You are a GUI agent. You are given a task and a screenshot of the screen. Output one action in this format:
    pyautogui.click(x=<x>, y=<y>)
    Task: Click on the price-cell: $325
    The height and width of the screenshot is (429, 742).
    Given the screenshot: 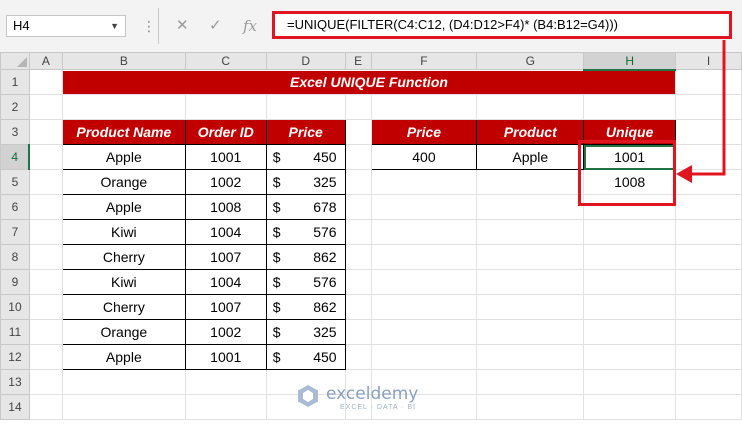 What is the action you would take?
    pyautogui.click(x=305, y=332)
    